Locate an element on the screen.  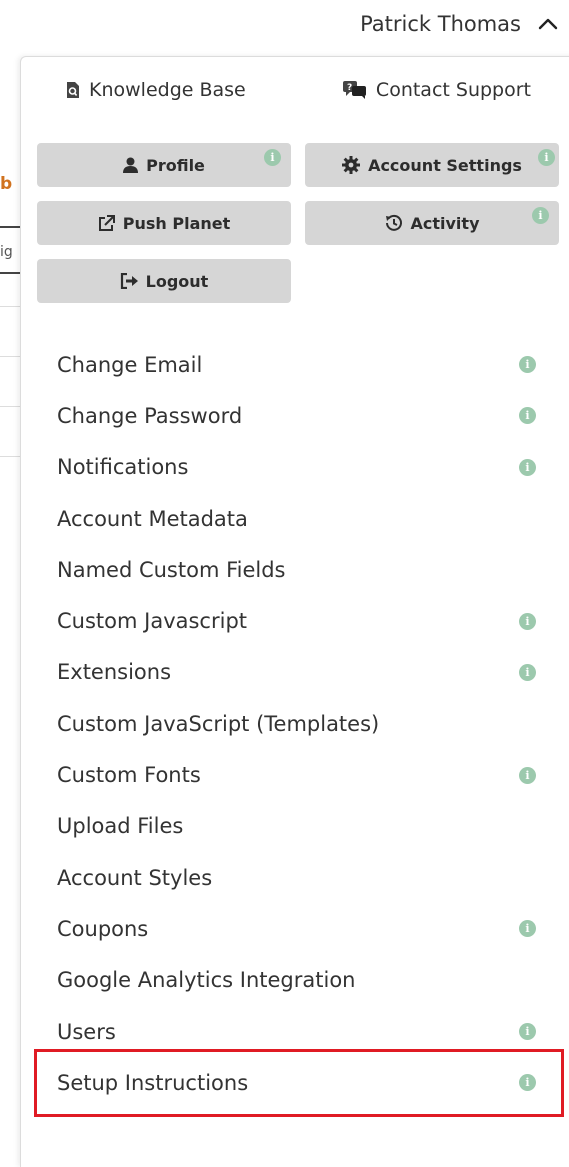
menu-item-custom-fonts: Custom Fonts i is located at coordinates (295, 774).